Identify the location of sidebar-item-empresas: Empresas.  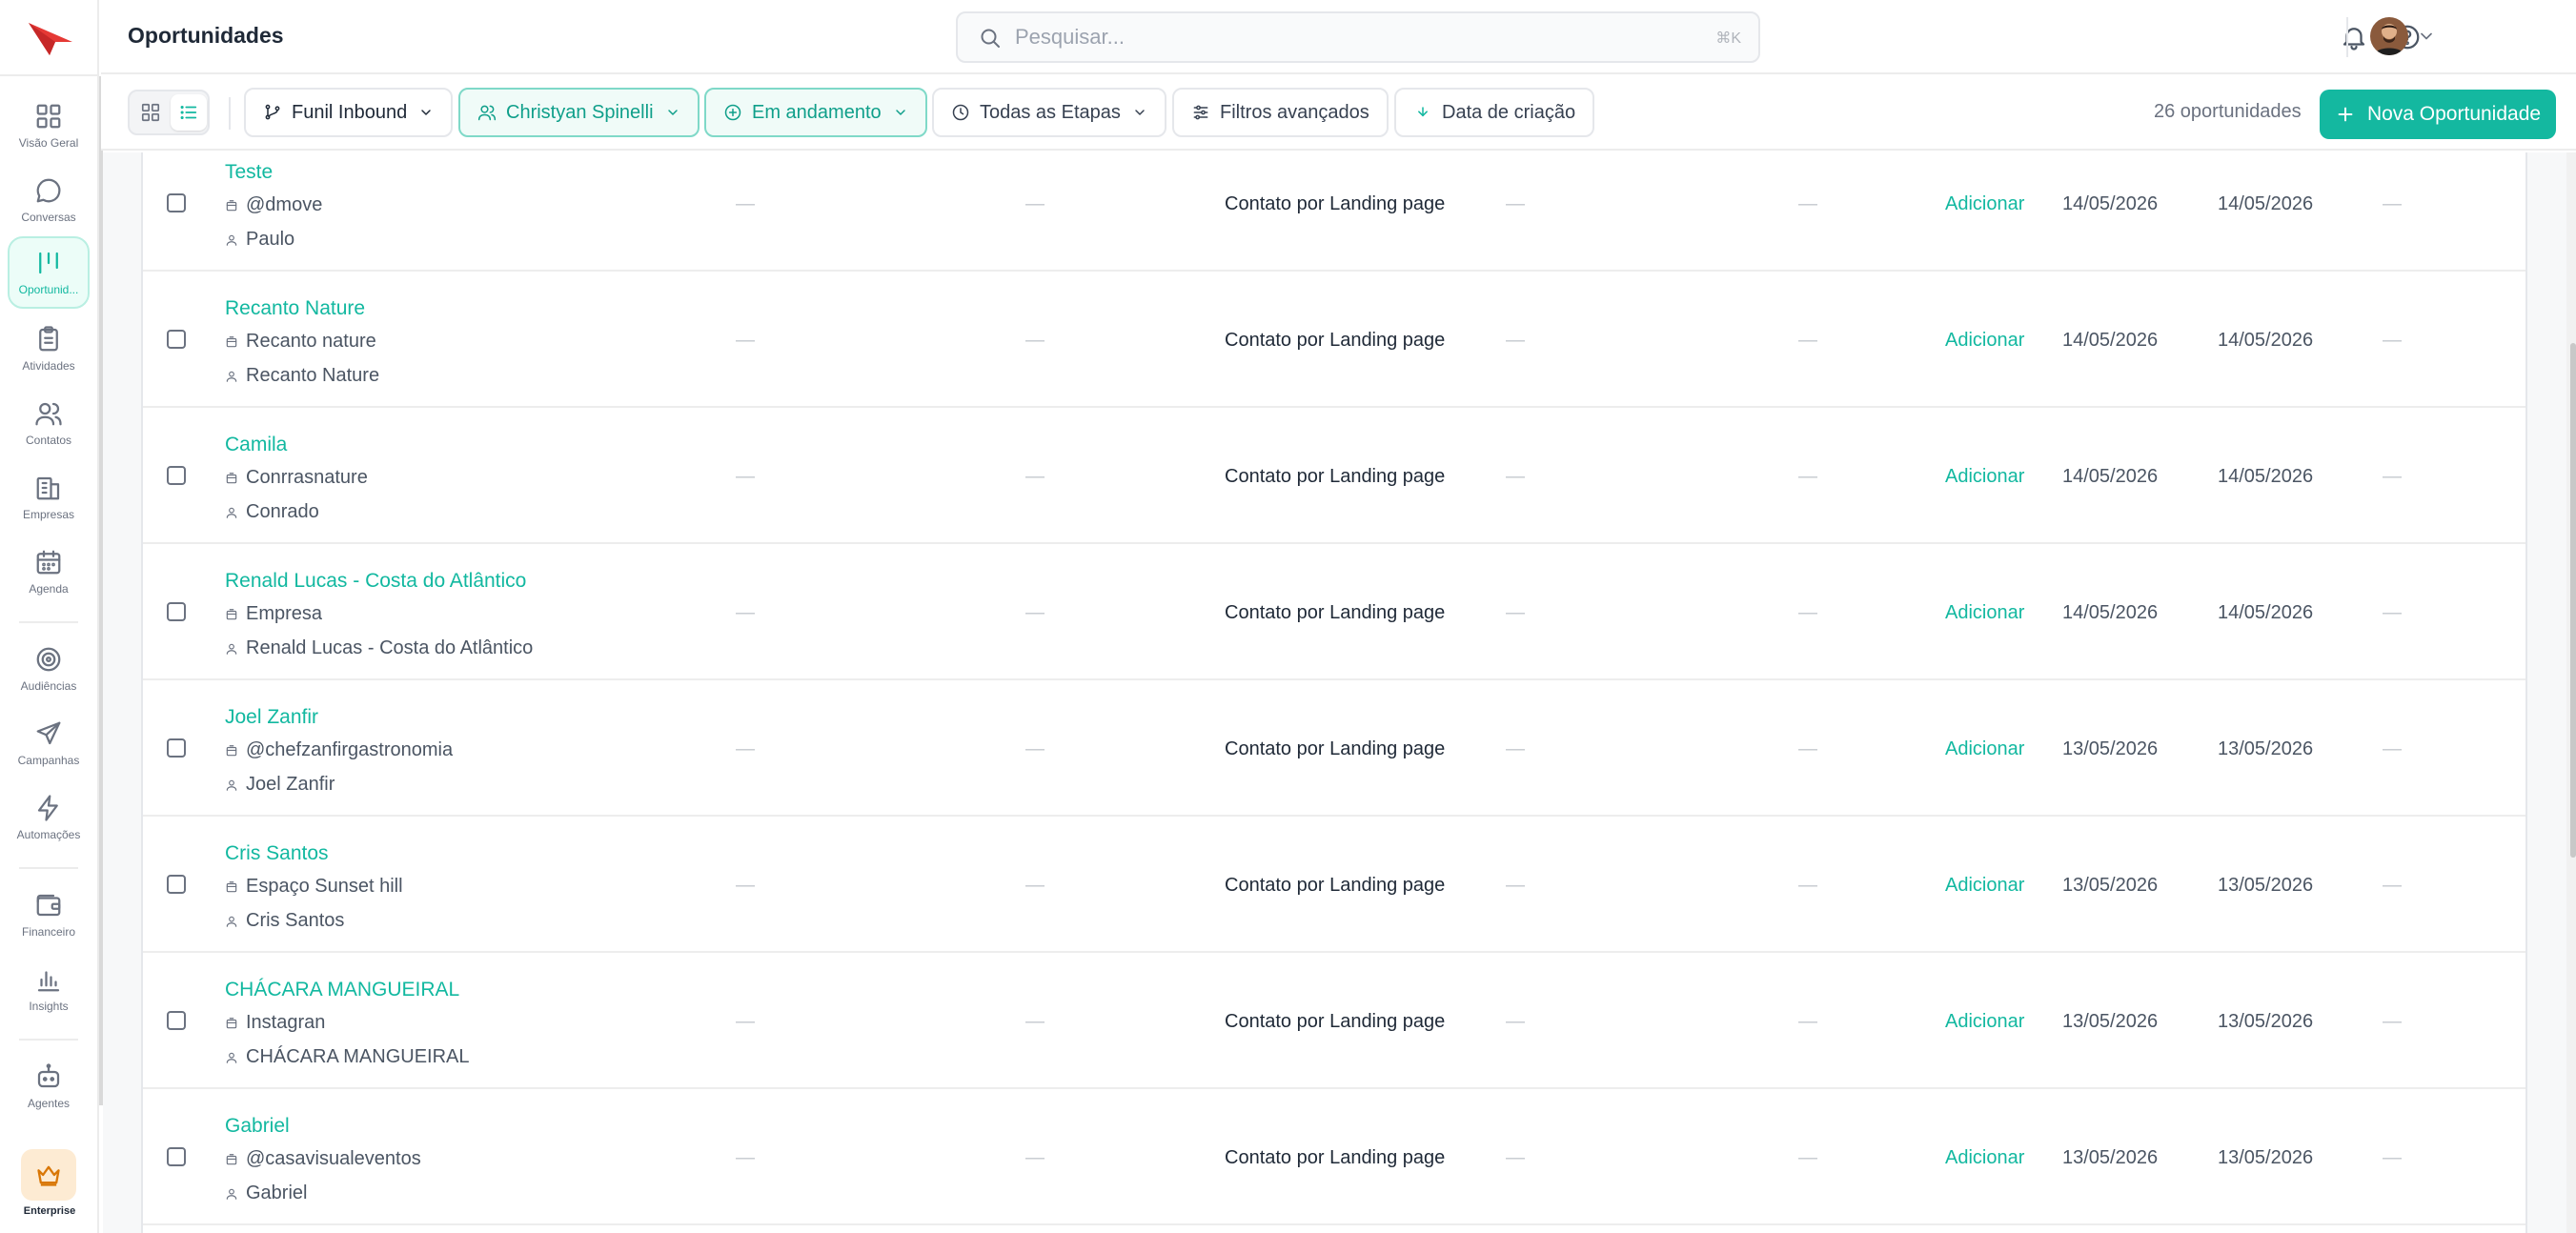
(49, 497).